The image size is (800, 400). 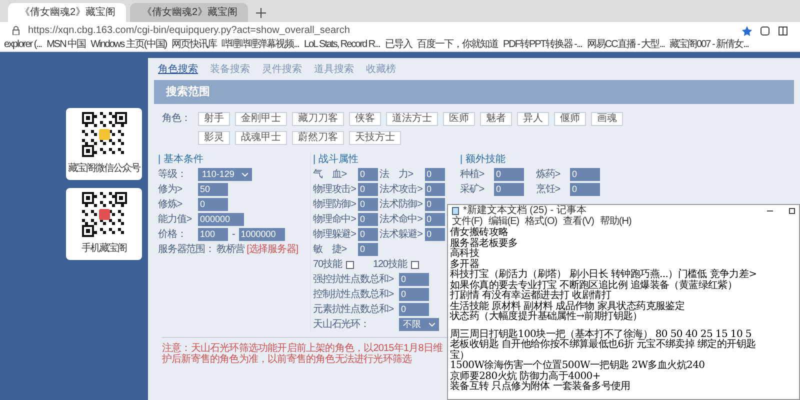 I want to click on qr-caption: 藏宝阁微信公众号, so click(x=104, y=169).